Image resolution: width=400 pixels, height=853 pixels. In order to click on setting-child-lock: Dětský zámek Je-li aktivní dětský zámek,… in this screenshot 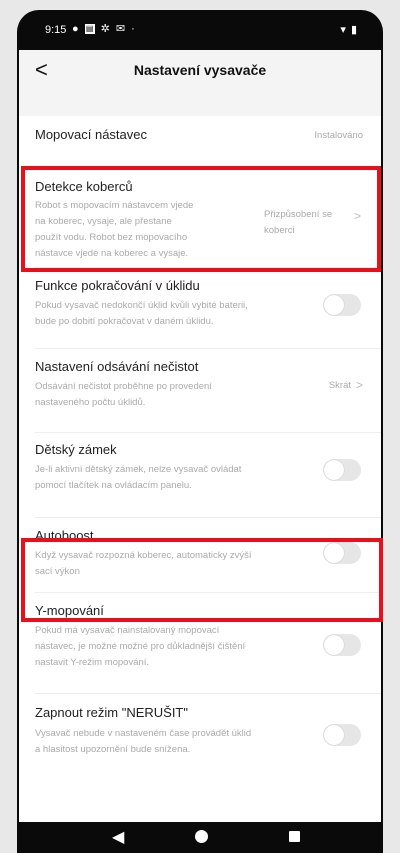, I will do `click(200, 475)`.